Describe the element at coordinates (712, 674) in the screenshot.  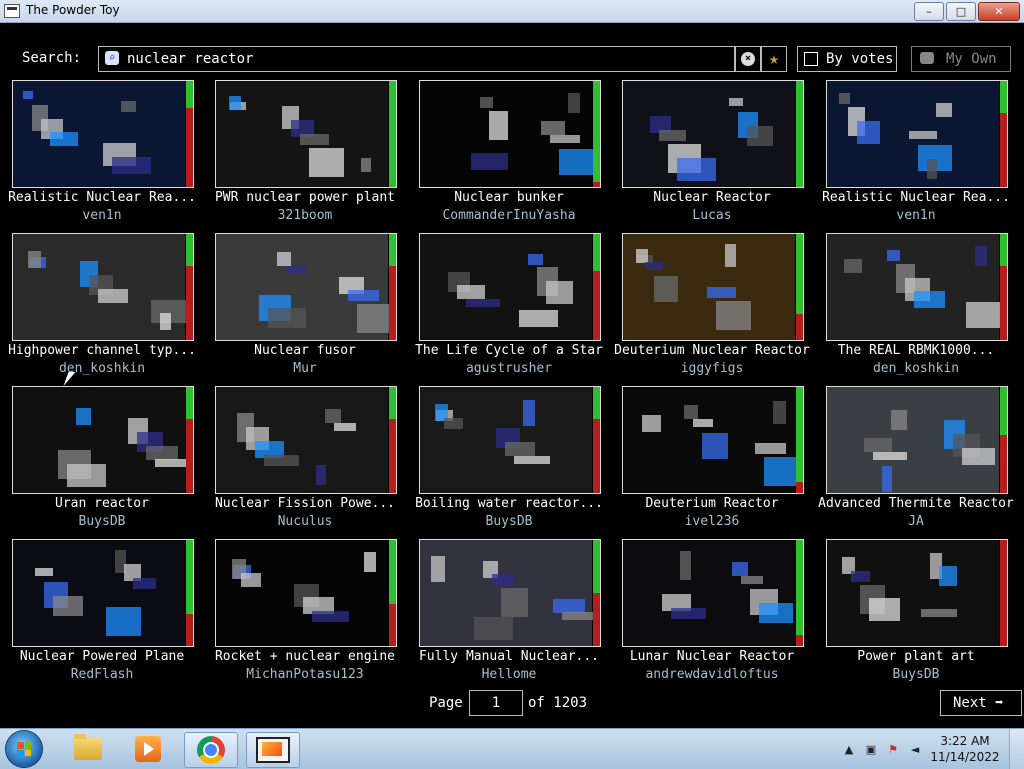
I see `save-author: andrewdavidloftus` at that location.